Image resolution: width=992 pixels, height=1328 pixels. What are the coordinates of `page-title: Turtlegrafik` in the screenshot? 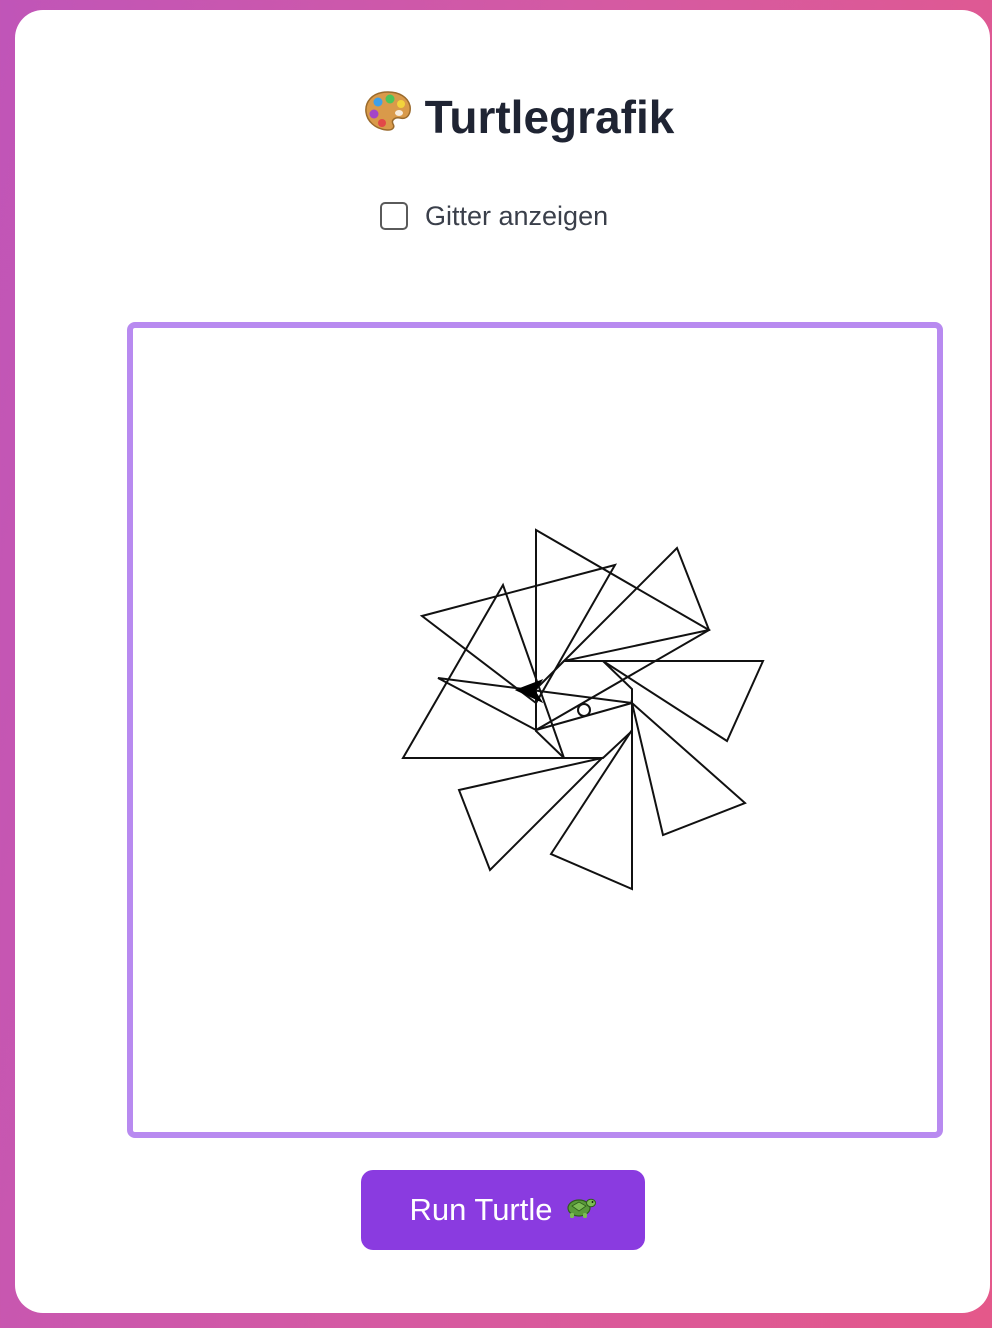 It's located at (503, 119).